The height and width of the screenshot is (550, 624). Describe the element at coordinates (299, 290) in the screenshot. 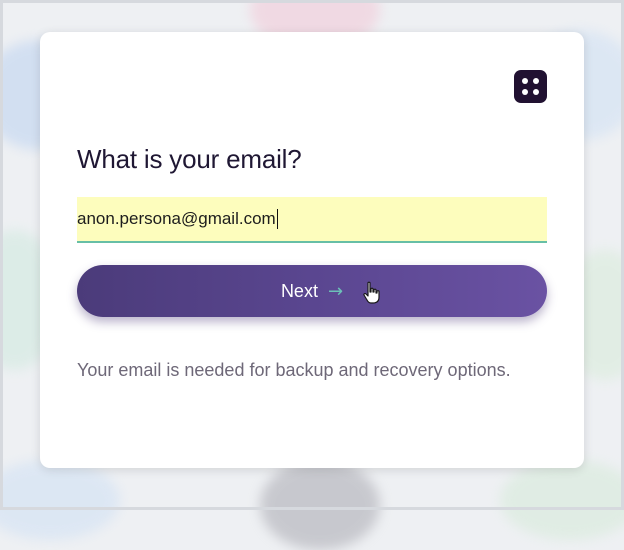

I see `next-button-label: Next` at that location.